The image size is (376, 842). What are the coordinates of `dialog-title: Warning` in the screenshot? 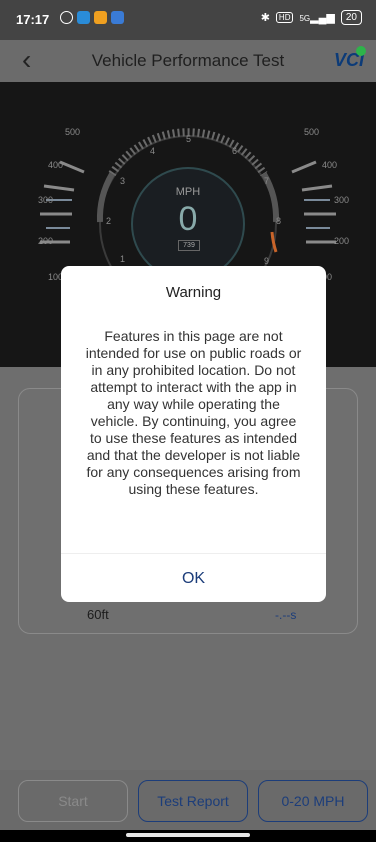 It's located at (193, 292).